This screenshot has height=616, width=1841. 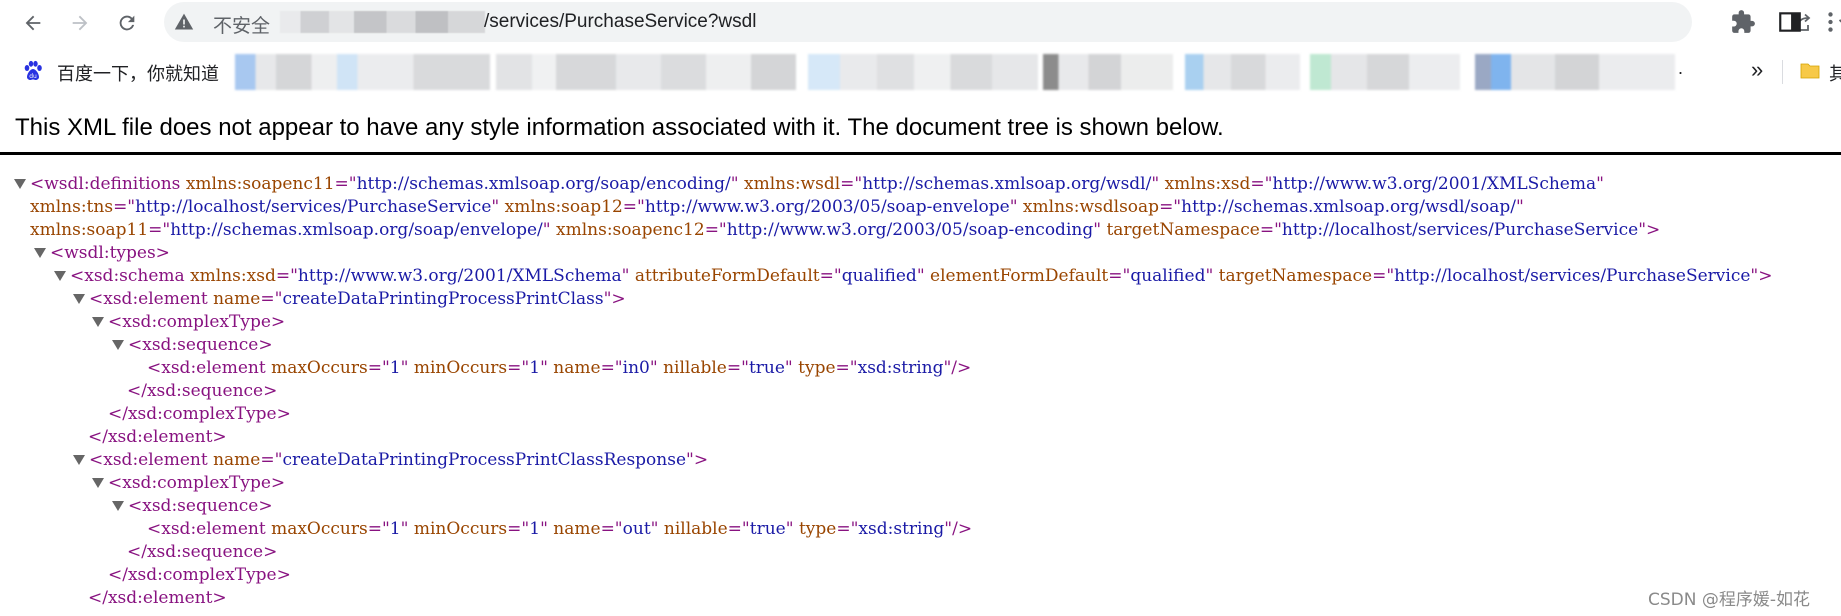 I want to click on xml-attr-name: xmlns:soapenc11, so click(x=257, y=184).